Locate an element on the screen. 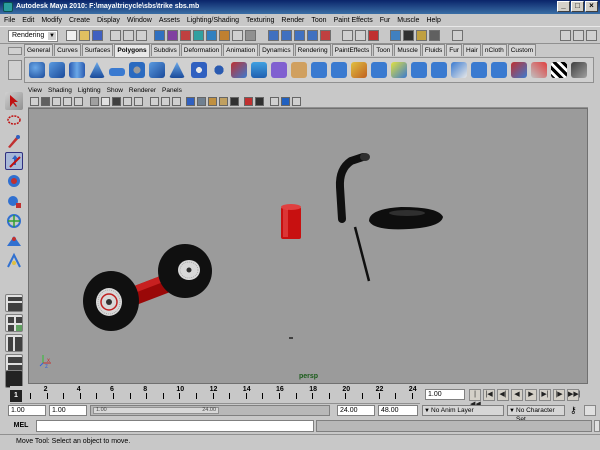 The image size is (600, 450). tab-surfaces: Surfaces is located at coordinates (97, 50).